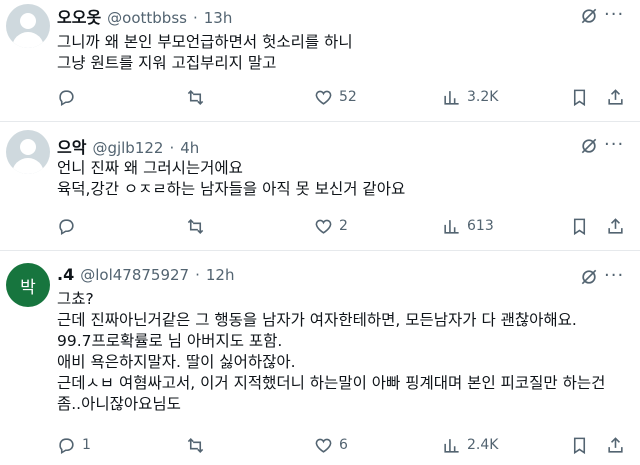 The image size is (640, 465). What do you see at coordinates (71, 146) in the screenshot?
I see `display-name: 으악` at bounding box center [71, 146].